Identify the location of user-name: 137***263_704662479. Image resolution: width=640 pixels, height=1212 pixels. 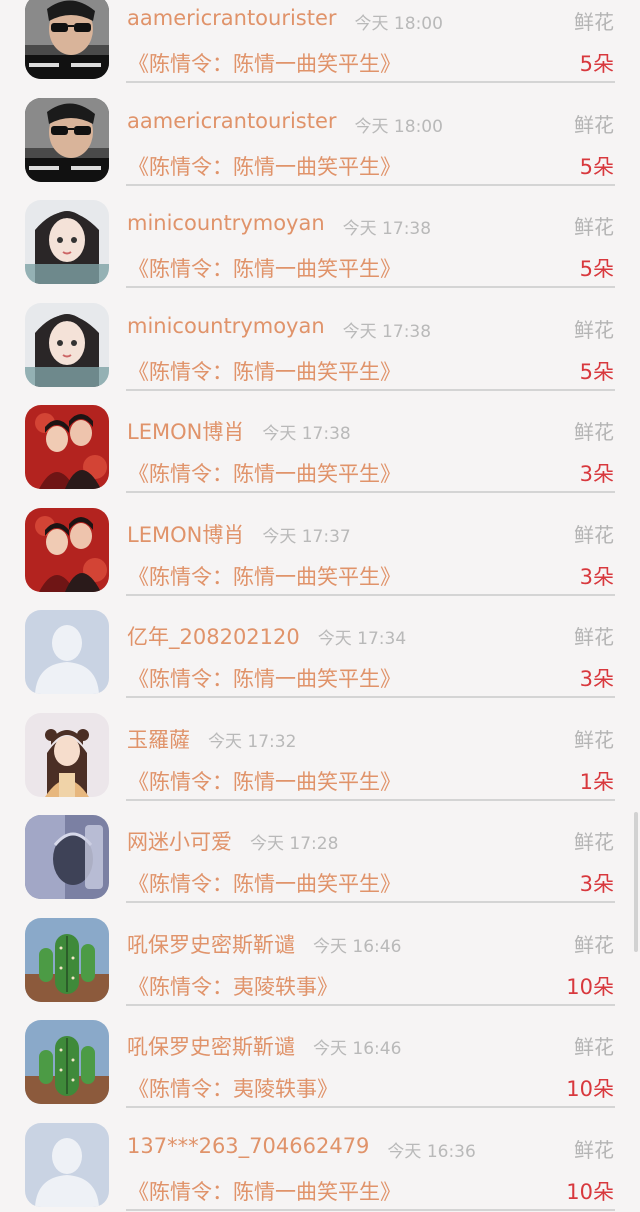
(248, 1146).